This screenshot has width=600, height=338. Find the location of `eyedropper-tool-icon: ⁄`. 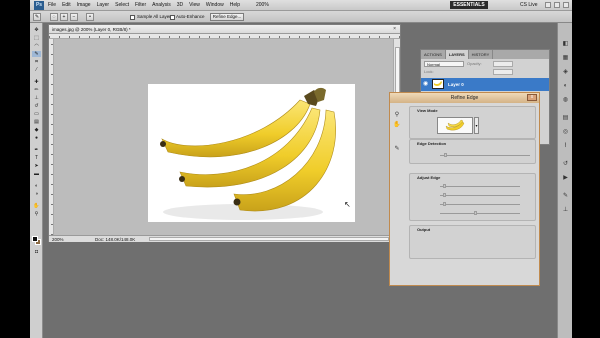

eyedropper-tool-icon: ⁄ is located at coordinates (36, 70).